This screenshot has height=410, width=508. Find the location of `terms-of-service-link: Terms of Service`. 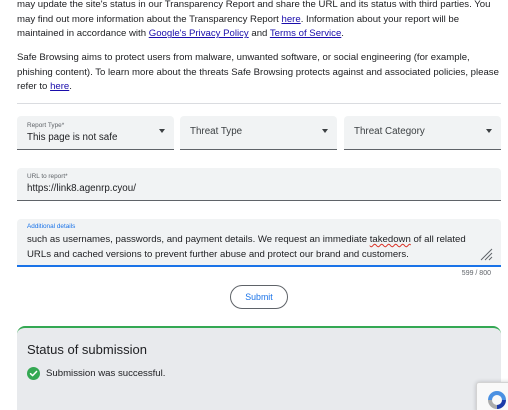

terms-of-service-link: Terms of Service is located at coordinates (305, 33).